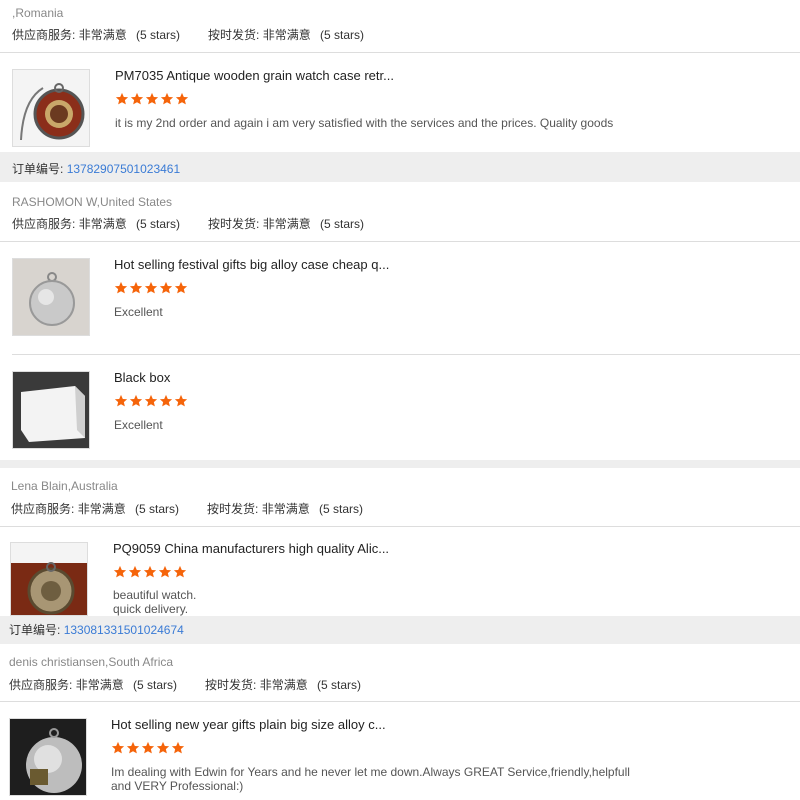 The image size is (800, 800). I want to click on order-number-link: 1330813315010246​74, so click(124, 630).